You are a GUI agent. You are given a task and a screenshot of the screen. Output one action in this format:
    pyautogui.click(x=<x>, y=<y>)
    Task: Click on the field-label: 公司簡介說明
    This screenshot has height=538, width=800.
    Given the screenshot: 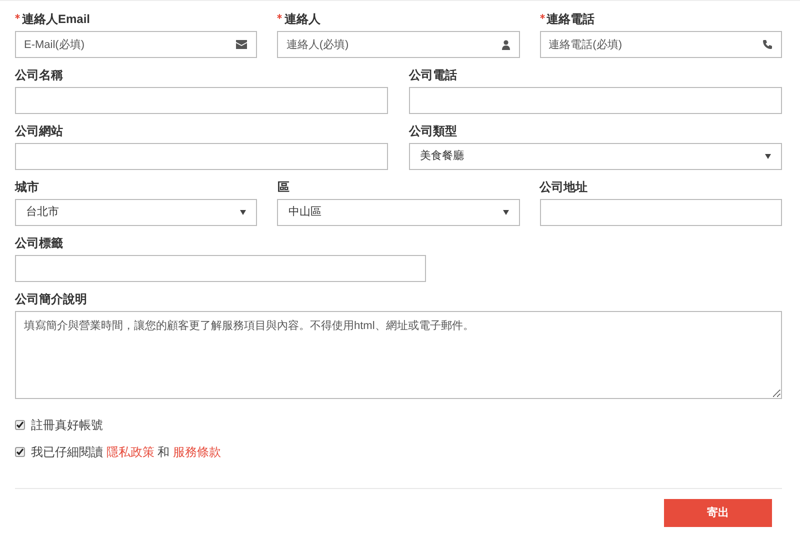 What is the action you would take?
    pyautogui.click(x=51, y=299)
    